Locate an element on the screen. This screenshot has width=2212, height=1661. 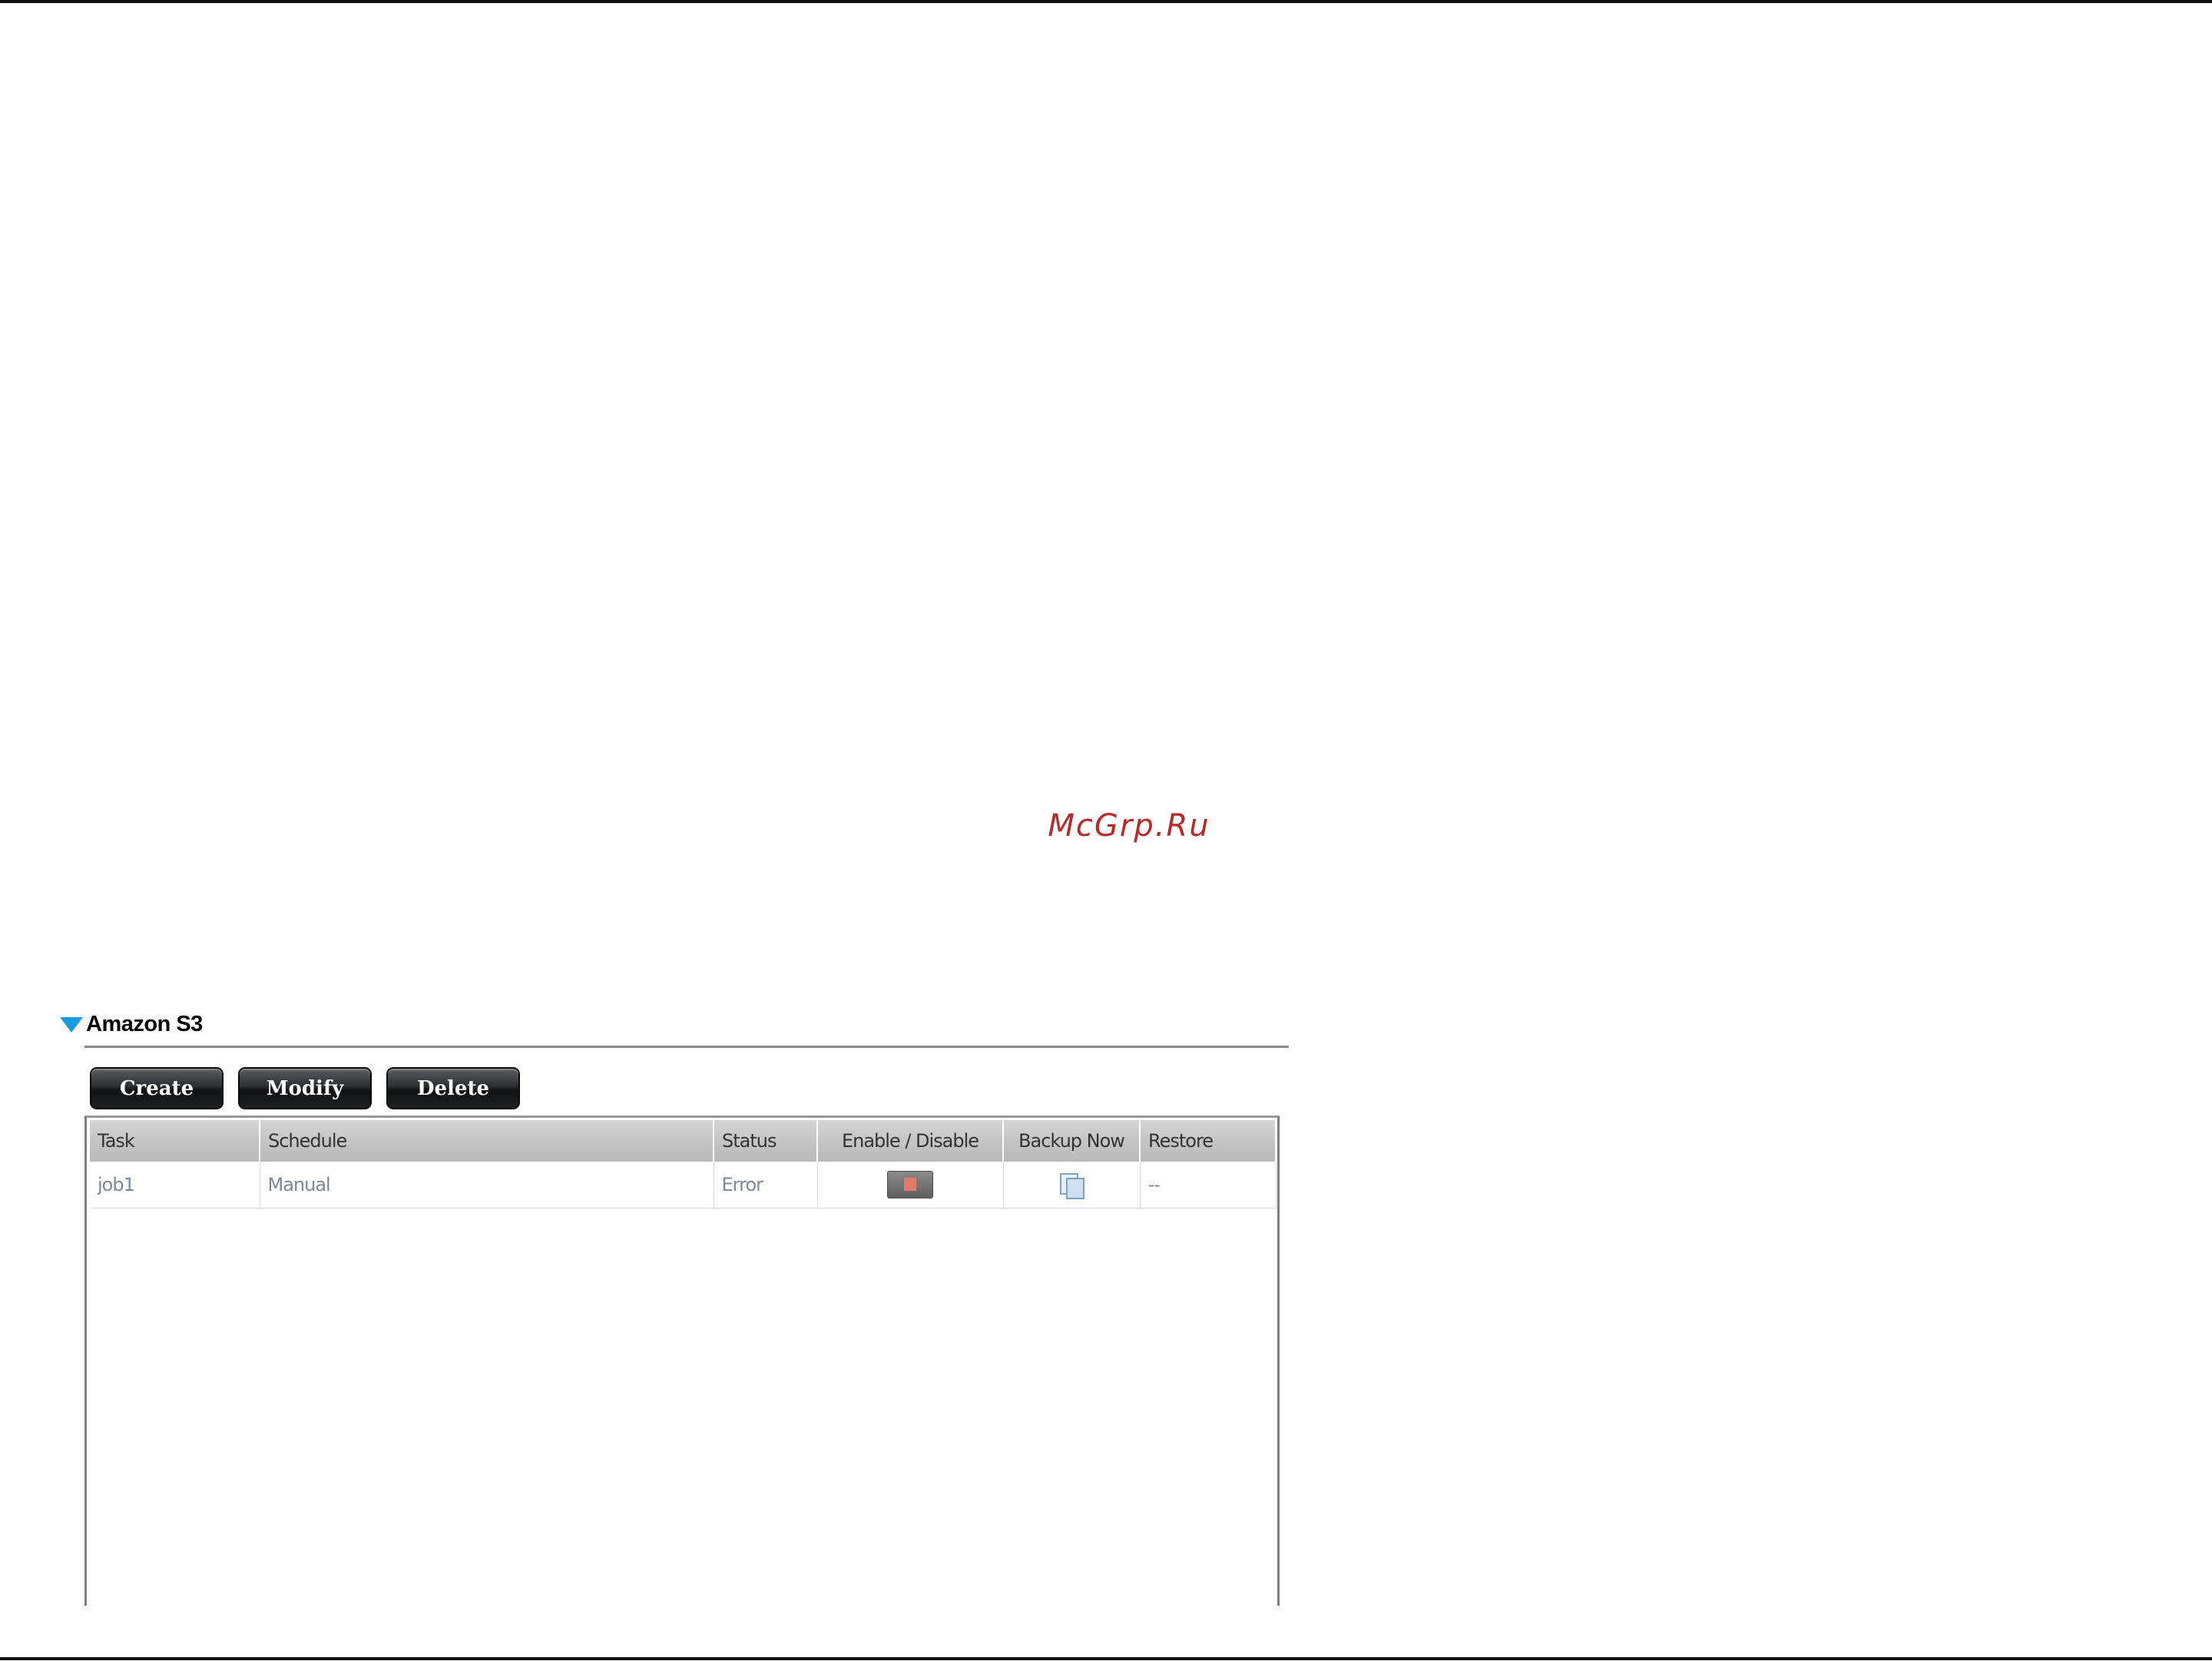
modify-button: Modify is located at coordinates (305, 1088).